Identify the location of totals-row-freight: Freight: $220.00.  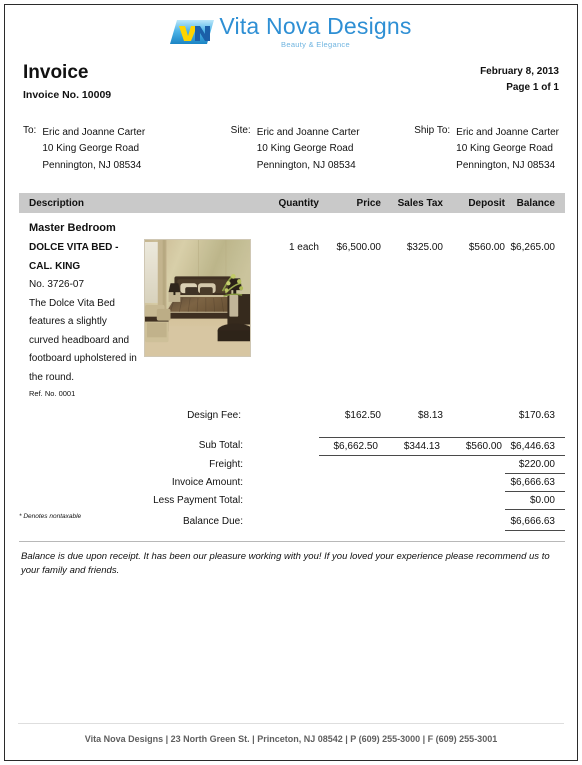
(292, 465).